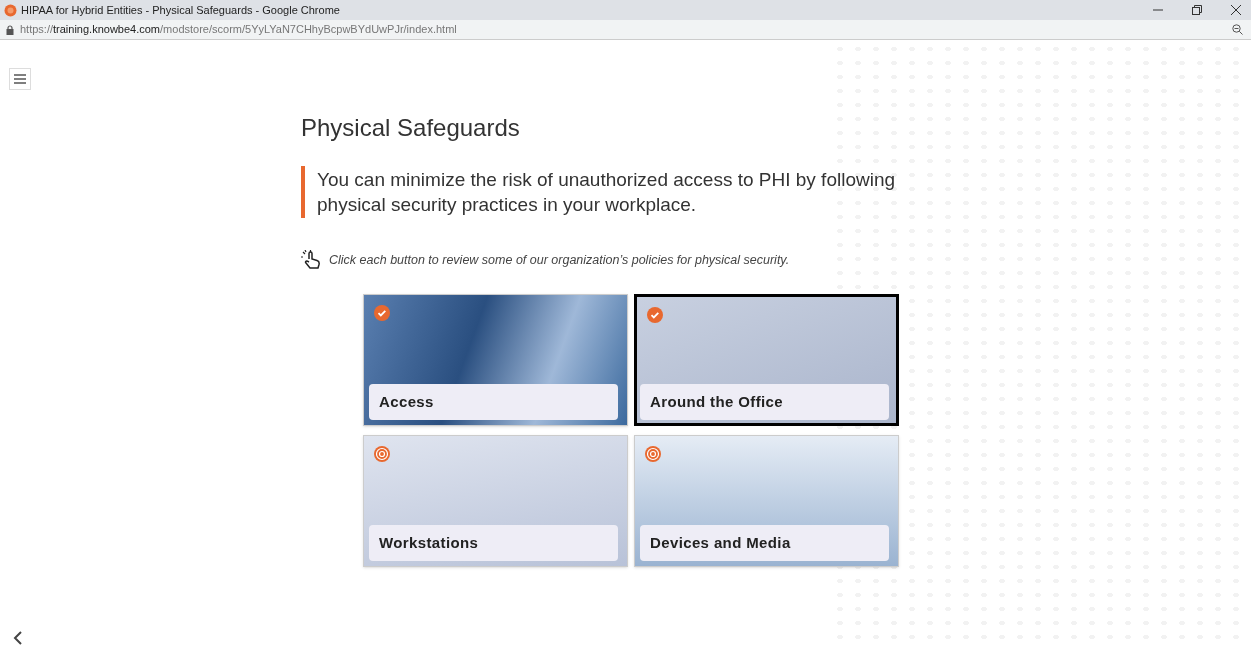  Describe the element at coordinates (312, 260) in the screenshot. I see `hand-pointer-icon` at that location.